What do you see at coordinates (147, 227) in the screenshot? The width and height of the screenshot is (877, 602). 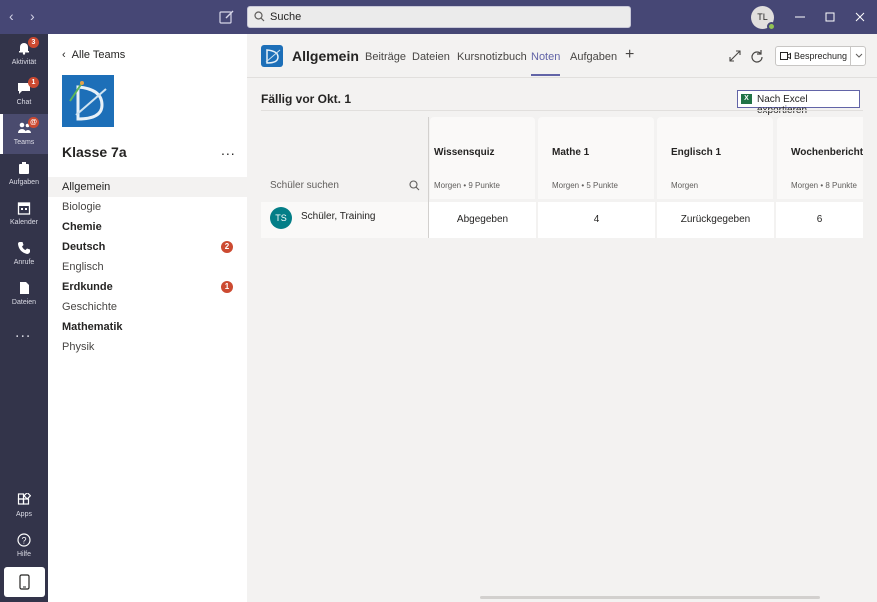 I see `channel-chemie: Chemie` at bounding box center [147, 227].